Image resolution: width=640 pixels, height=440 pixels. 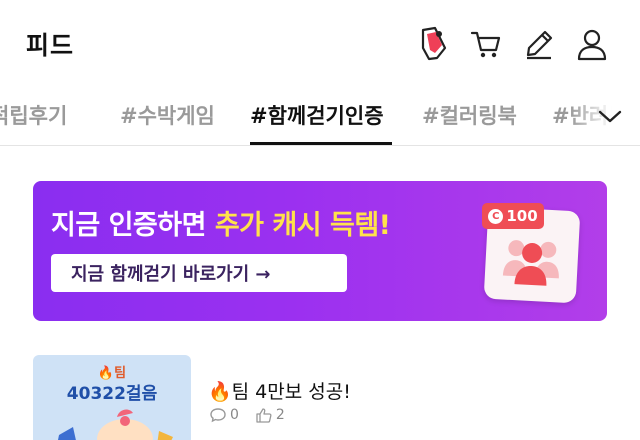 I want to click on banner-headline-highlight: 추가 캐시 득템!, so click(x=302, y=225).